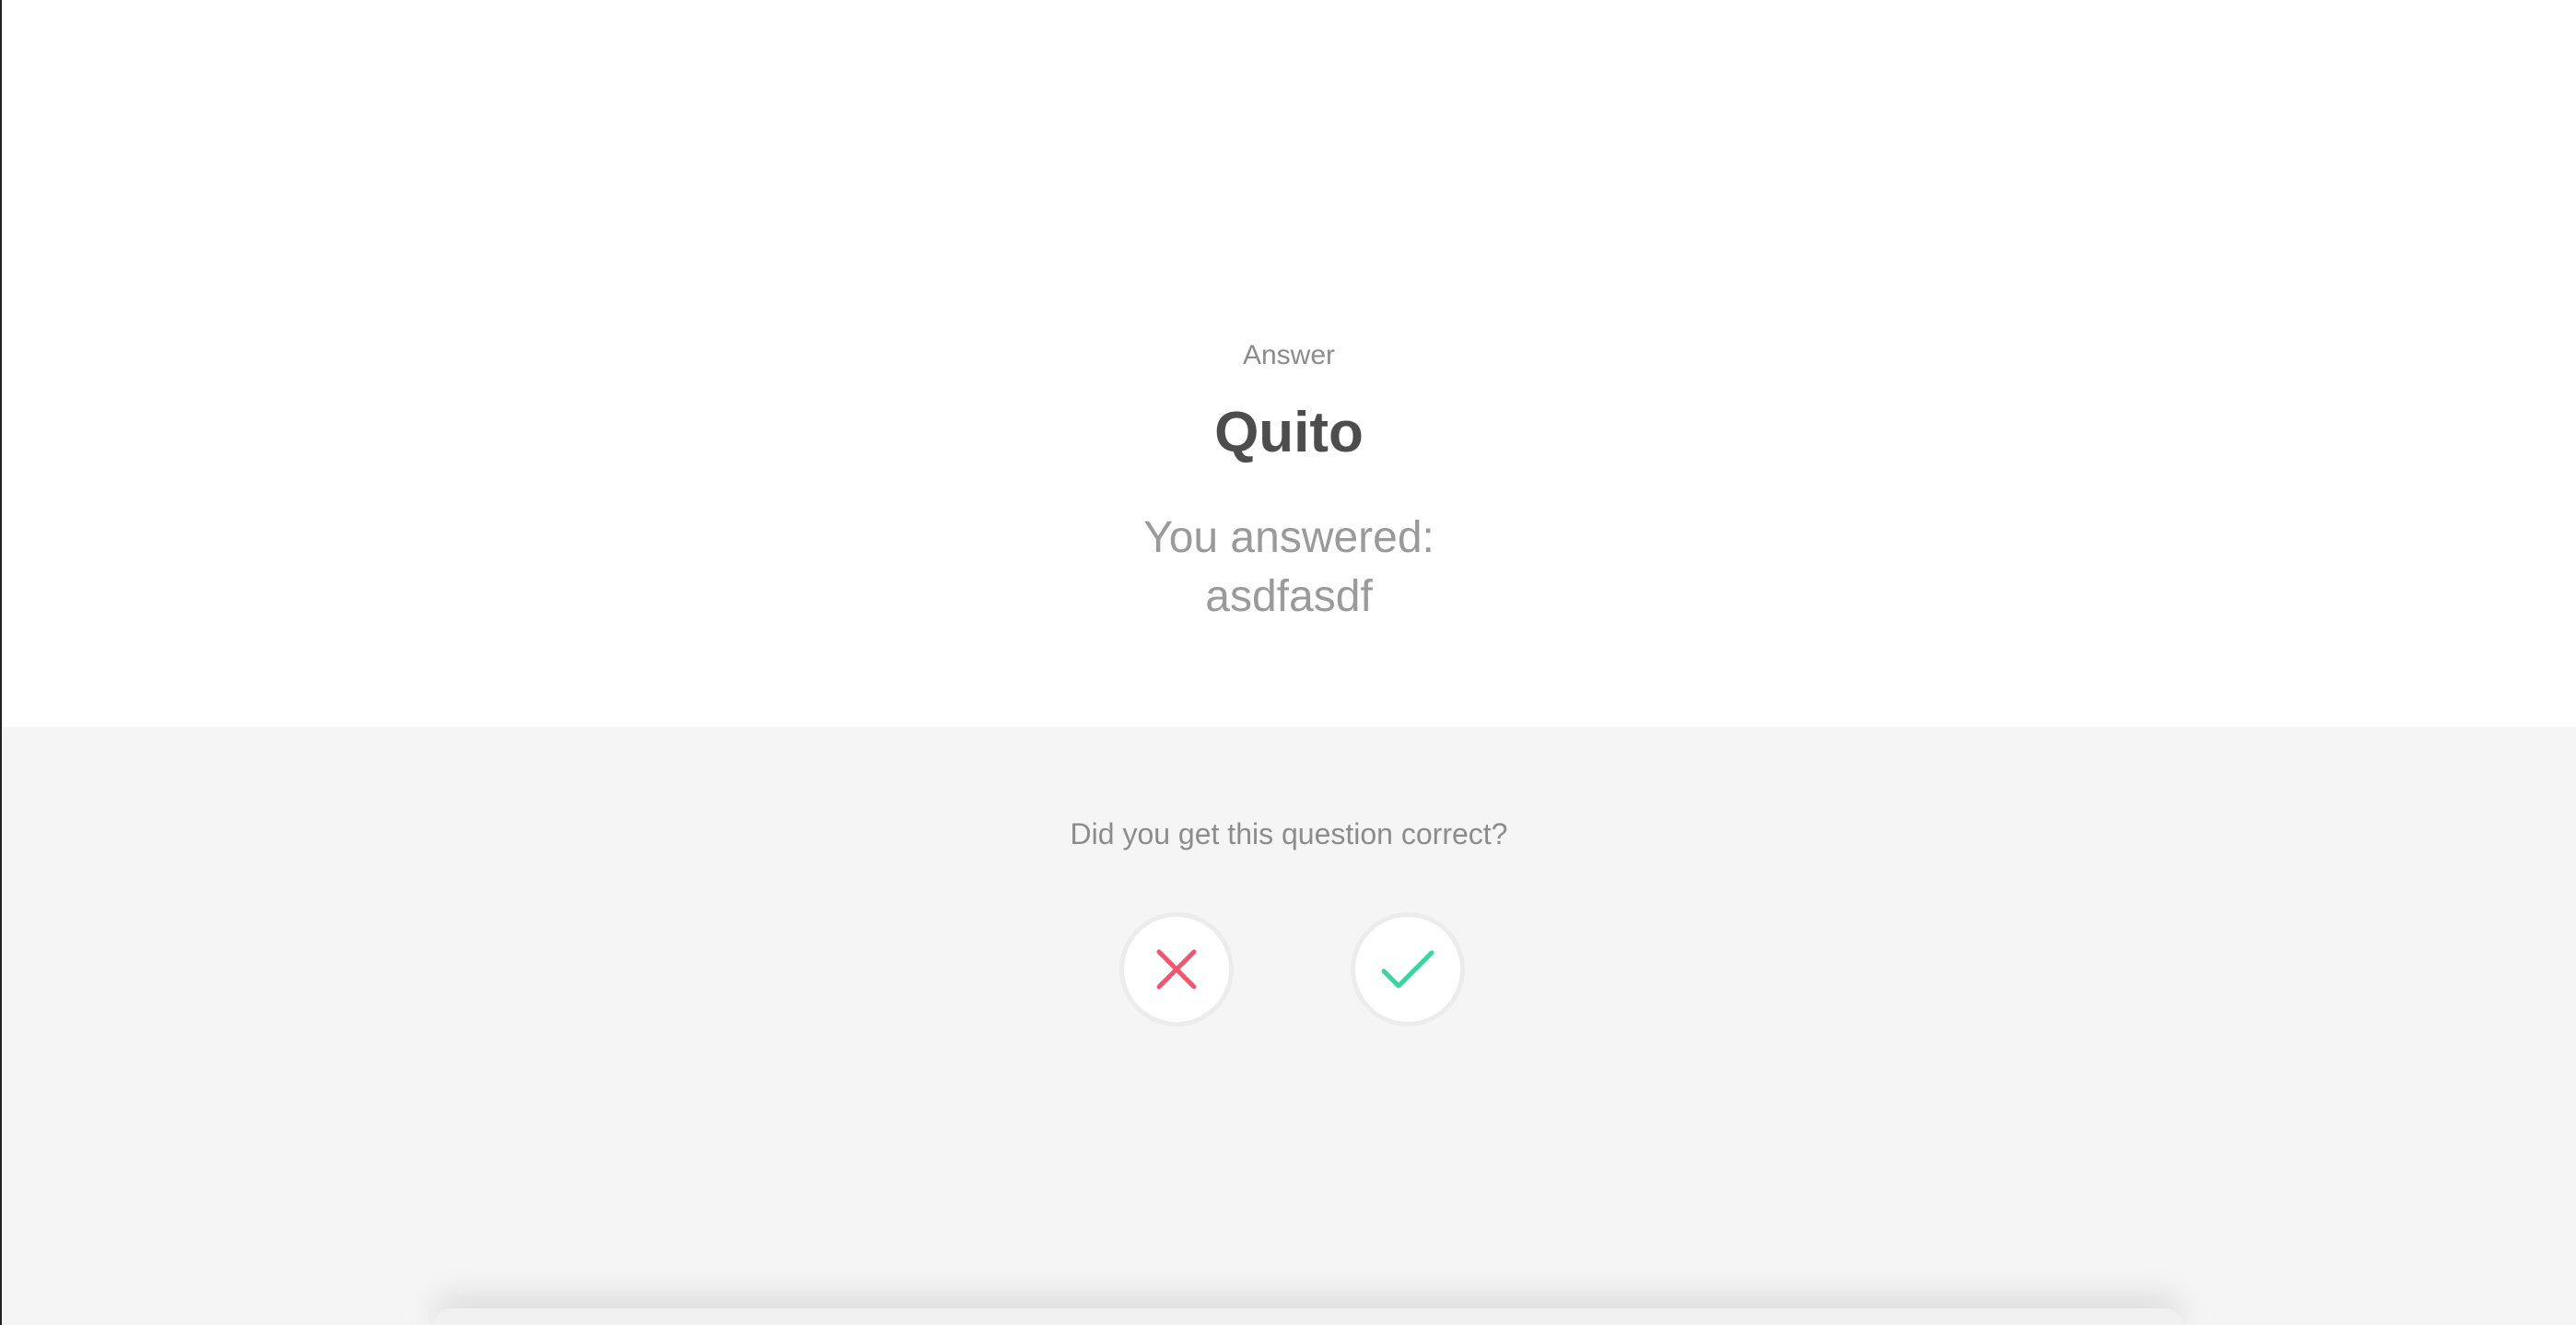 The image size is (2576, 1325). I want to click on mark-incorrect-button, so click(1176, 969).